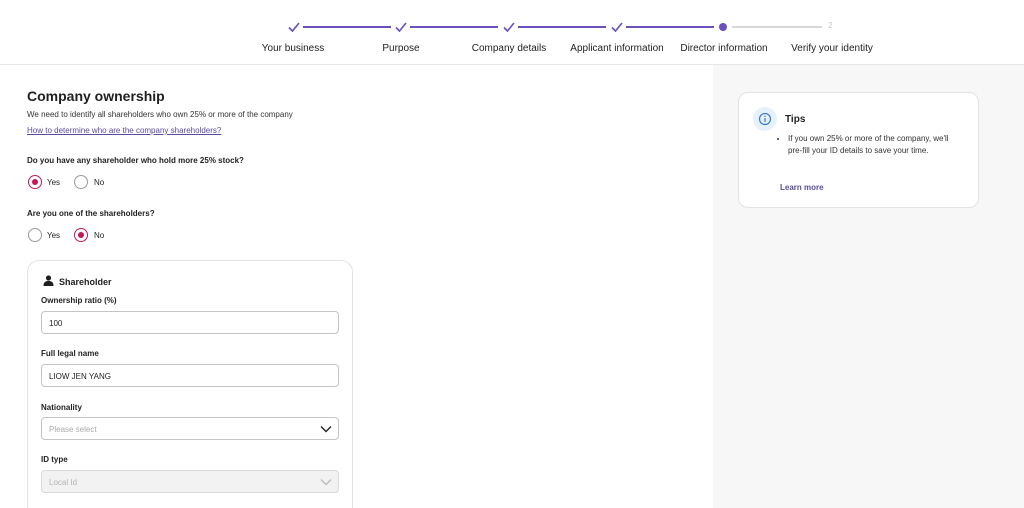 Image resolution: width=1024 pixels, height=508 pixels. I want to click on nationality-label: Nationality, so click(61, 407).